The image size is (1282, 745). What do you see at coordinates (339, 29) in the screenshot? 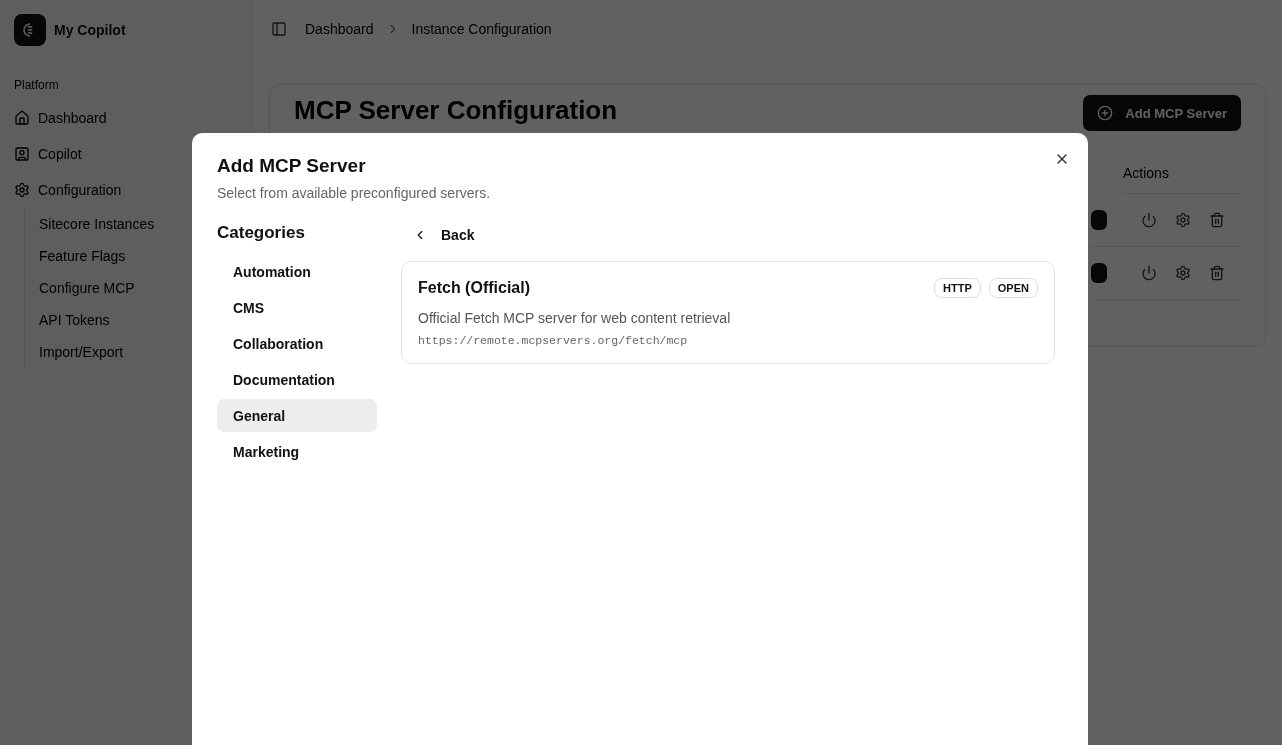
I see `breadcrumb-link: Dashboard` at bounding box center [339, 29].